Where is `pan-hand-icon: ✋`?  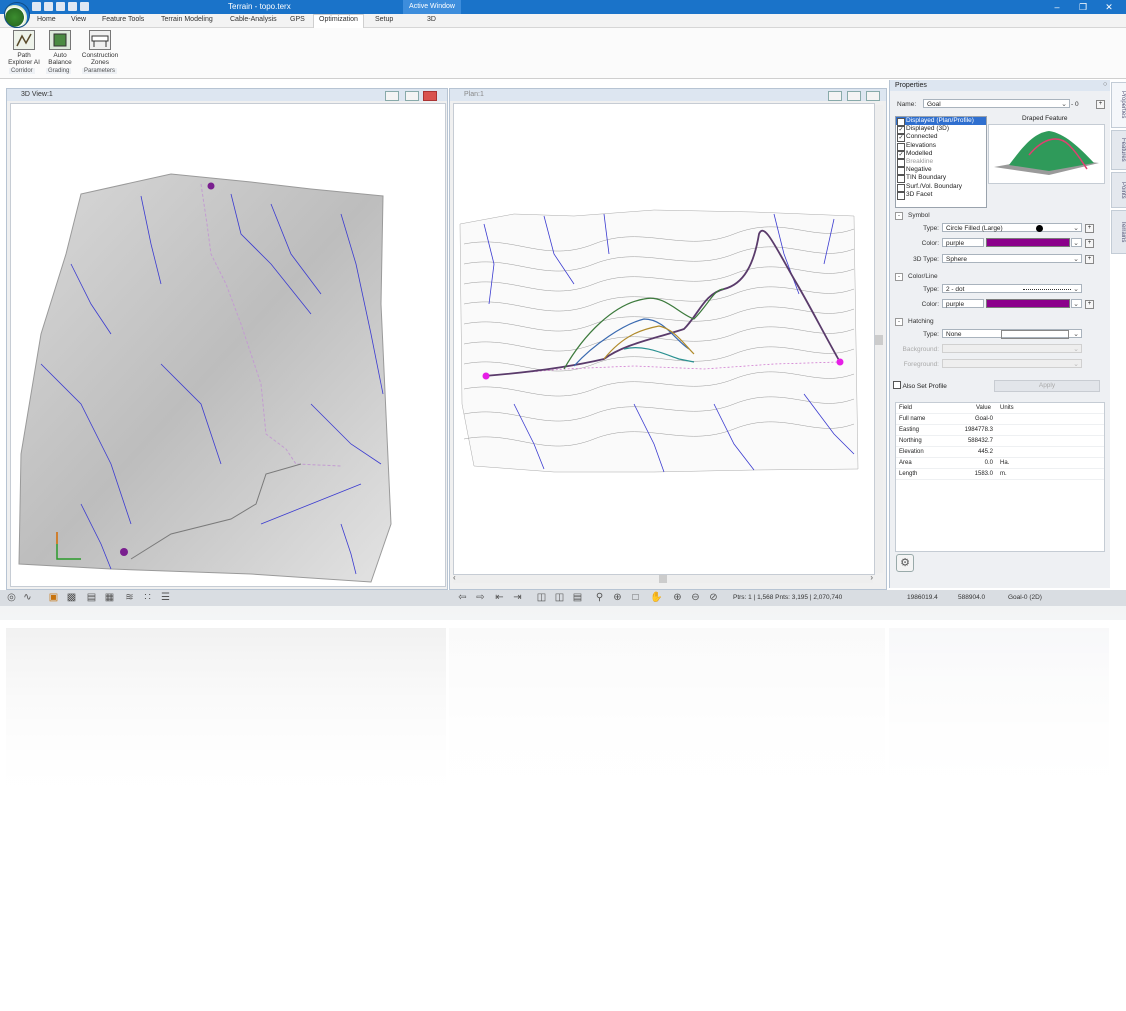 pan-hand-icon: ✋ is located at coordinates (656, 598).